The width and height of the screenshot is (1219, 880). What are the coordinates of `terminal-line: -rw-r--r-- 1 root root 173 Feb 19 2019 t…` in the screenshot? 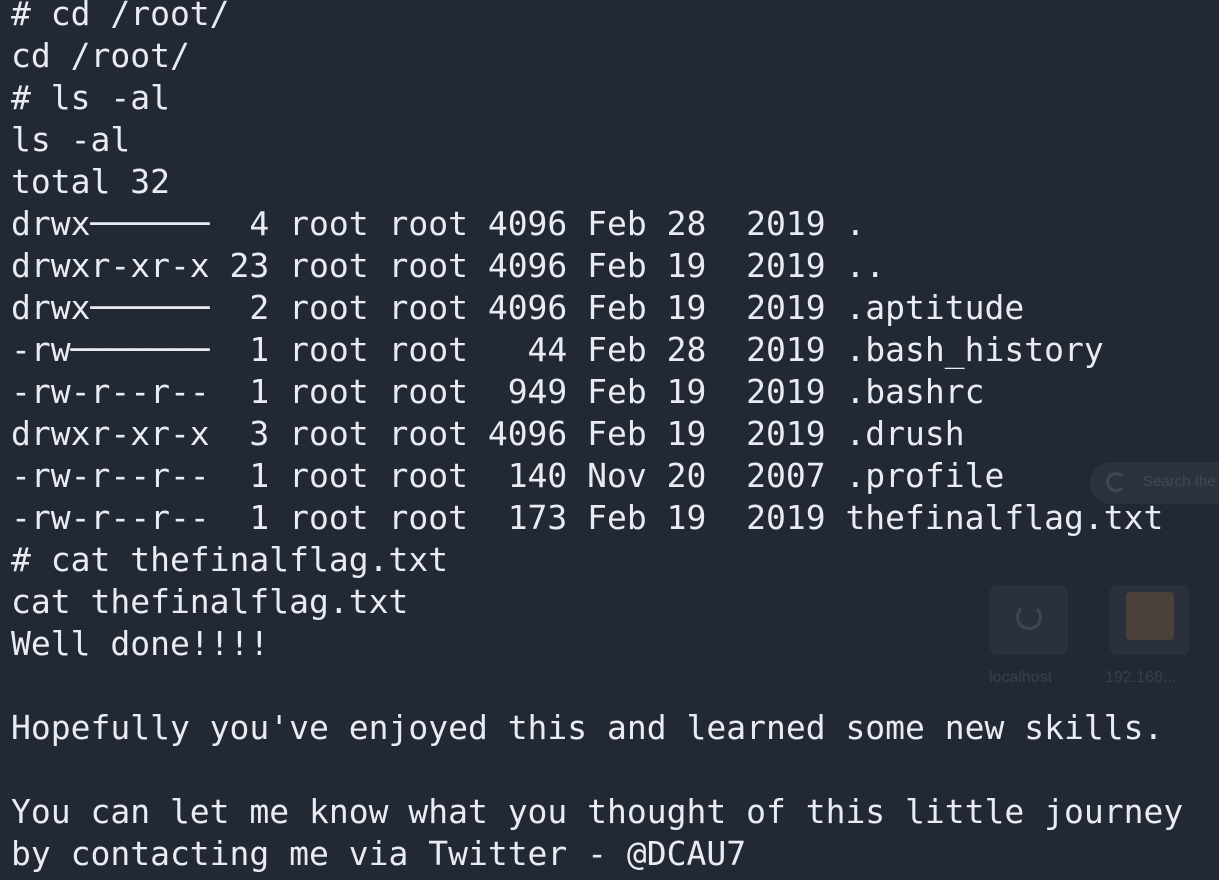 It's located at (587, 517).